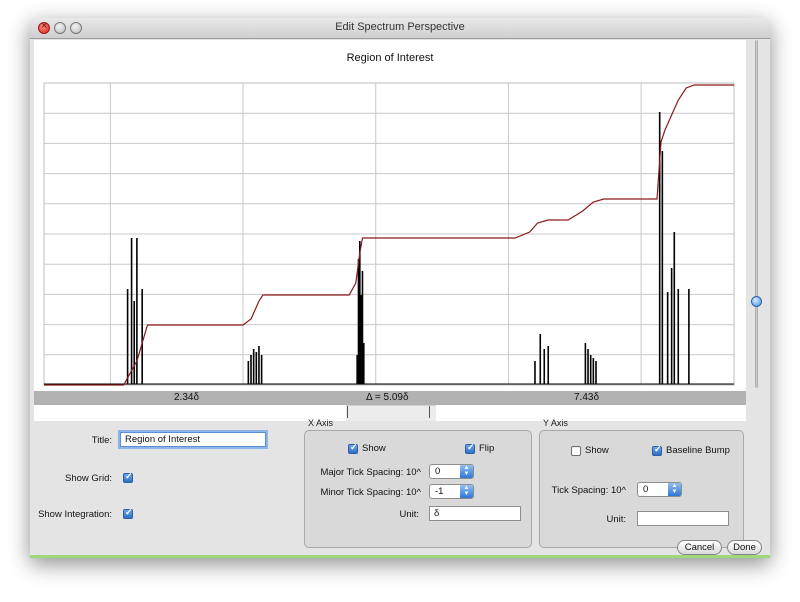 This screenshot has height=602, width=800. What do you see at coordinates (321, 423) in the screenshot?
I see `x-axis-group-title: X Axis` at bounding box center [321, 423].